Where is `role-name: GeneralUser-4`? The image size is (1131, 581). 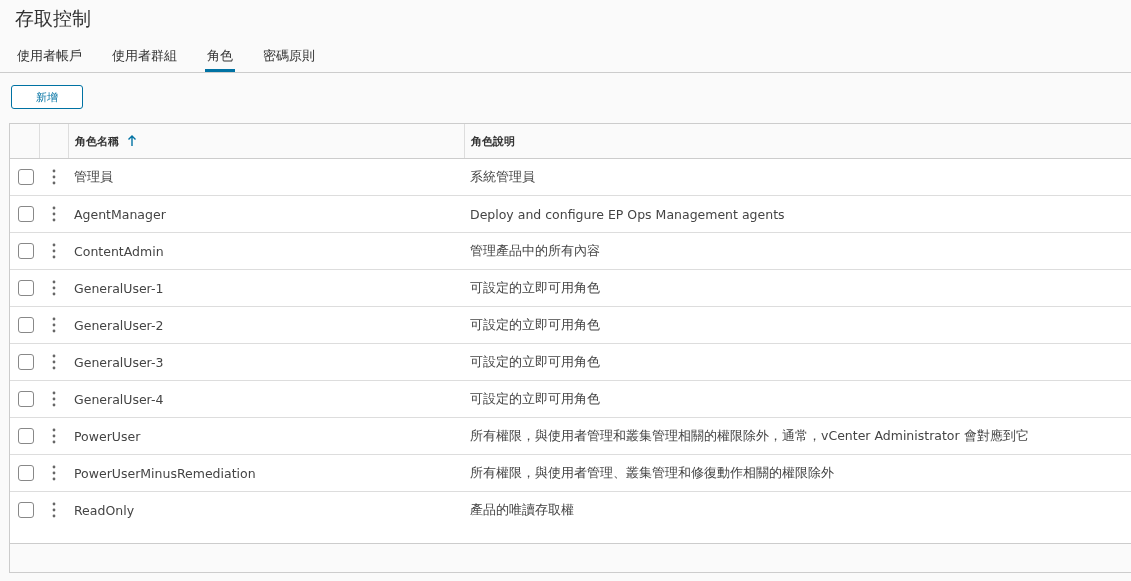 role-name: GeneralUser-4 is located at coordinates (119, 399).